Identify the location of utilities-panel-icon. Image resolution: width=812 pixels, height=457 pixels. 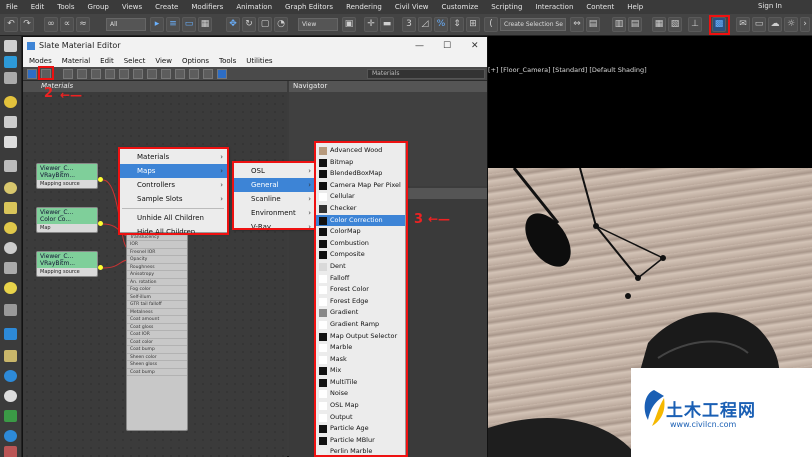
(10, 142).